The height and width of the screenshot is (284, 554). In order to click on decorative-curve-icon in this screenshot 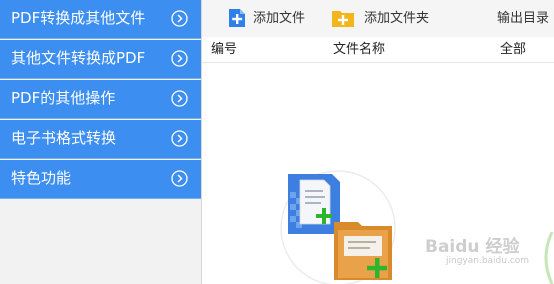, I will do `click(549, 258)`.